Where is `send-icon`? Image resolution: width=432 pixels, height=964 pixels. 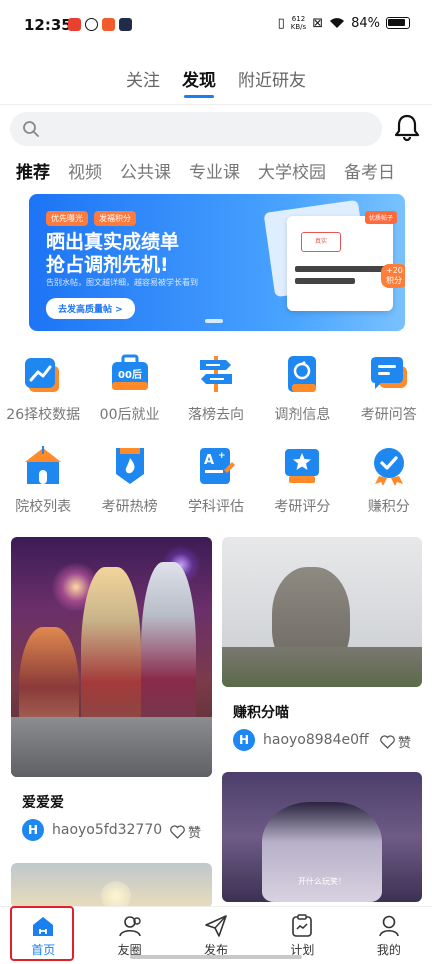 send-icon is located at coordinates (216, 926).